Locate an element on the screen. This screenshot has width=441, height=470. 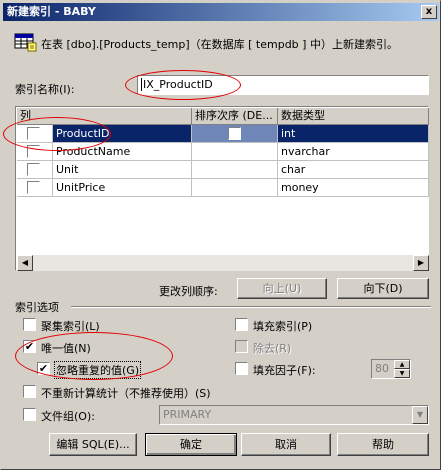
clustered-label: 聚集索引(L) is located at coordinates (70, 326).